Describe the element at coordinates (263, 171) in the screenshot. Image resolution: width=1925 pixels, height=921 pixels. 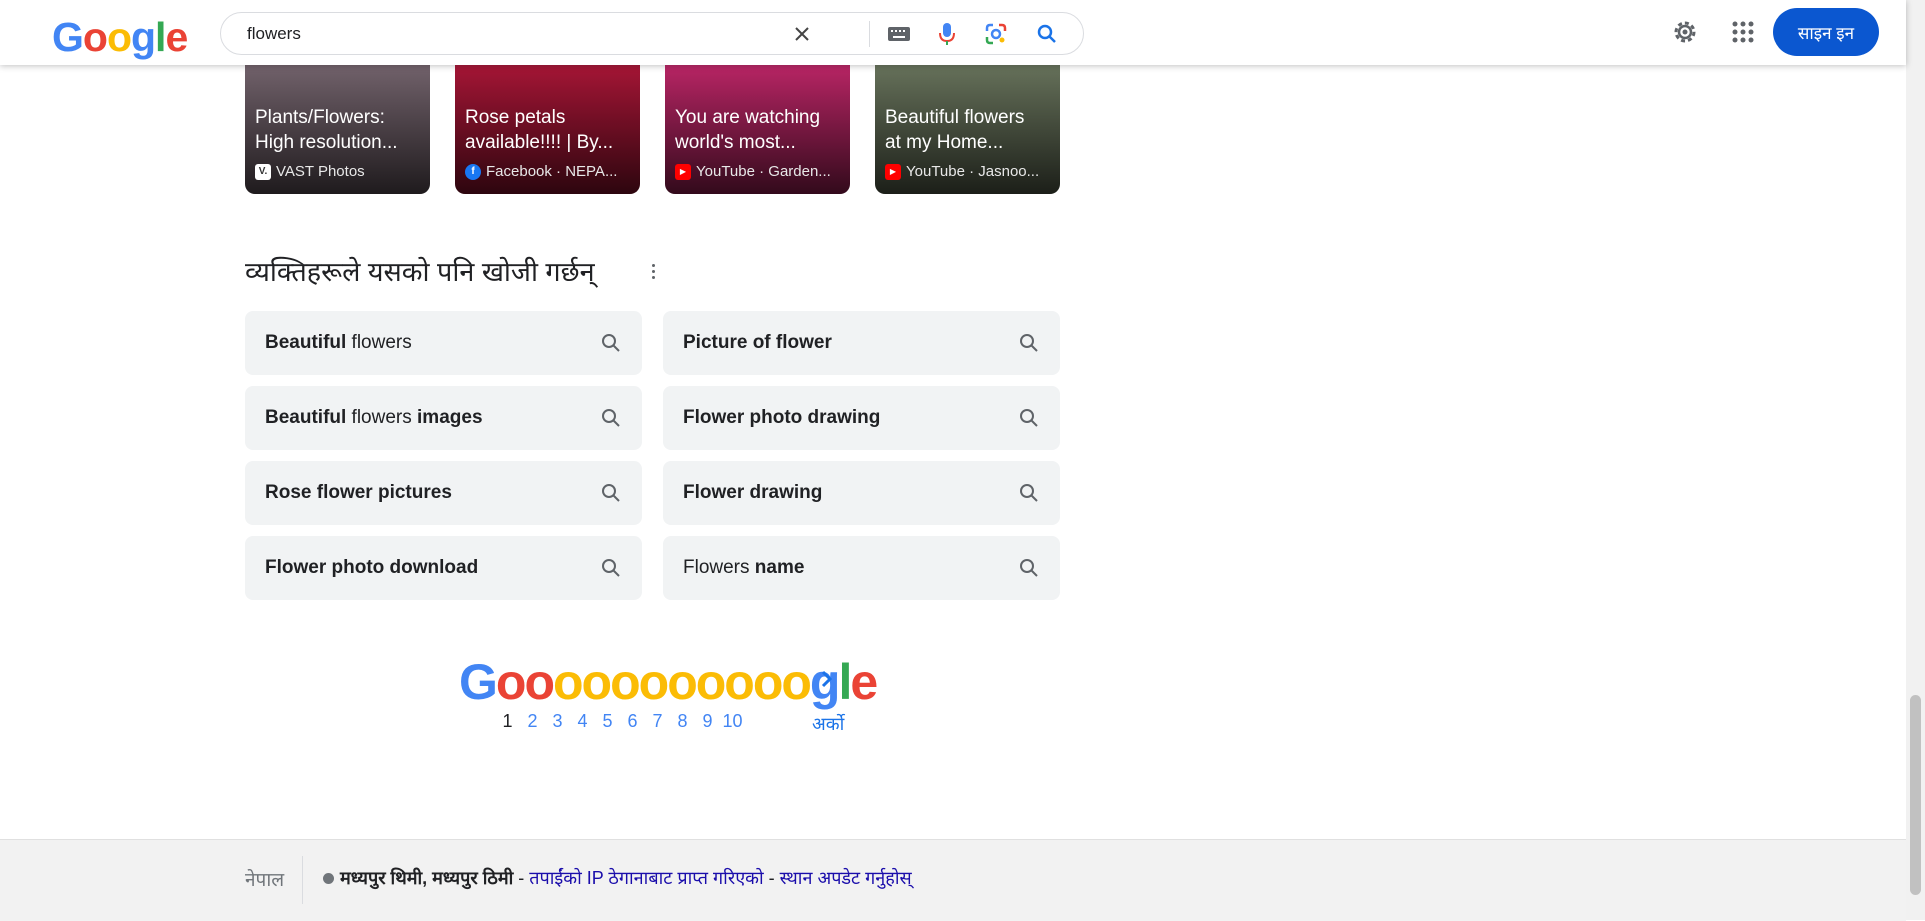
I see `vast-photos-icon: V.` at that location.